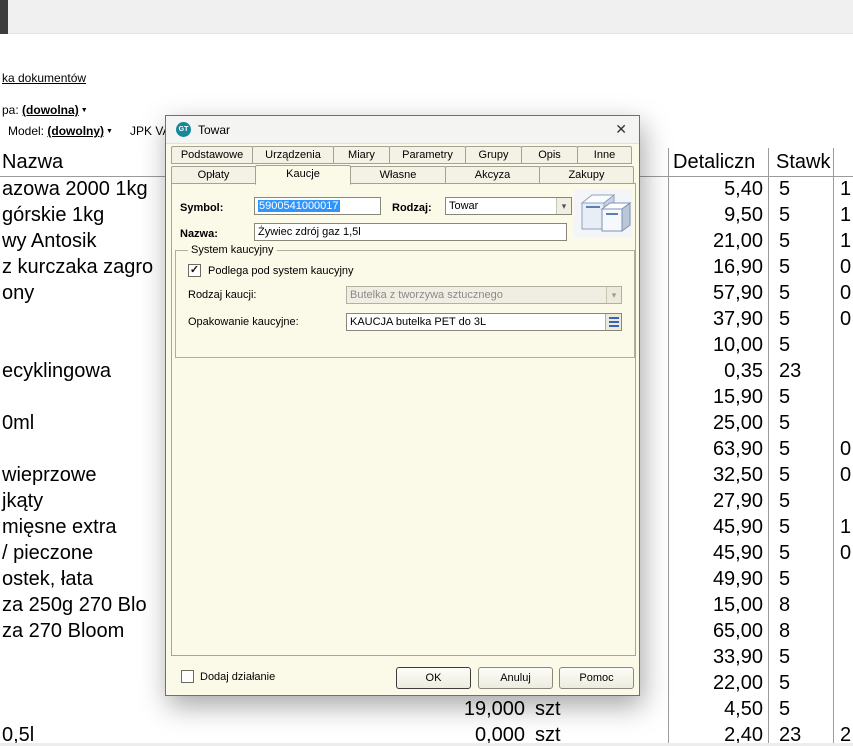 The image size is (853, 746). What do you see at coordinates (586, 175) in the screenshot?
I see `tab-zakupy: Zakupy` at bounding box center [586, 175].